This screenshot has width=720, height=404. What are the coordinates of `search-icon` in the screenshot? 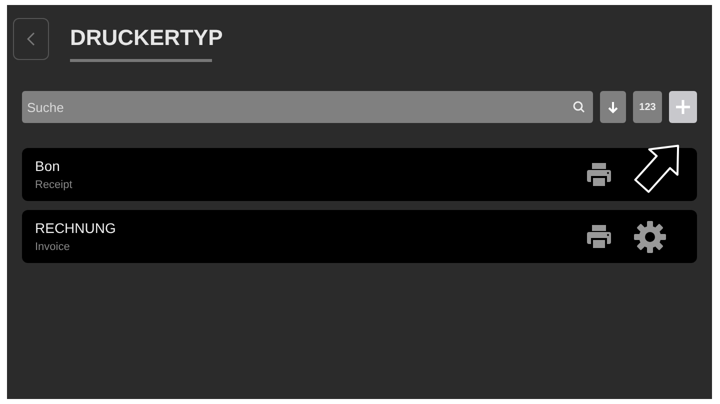 It's located at (579, 107).